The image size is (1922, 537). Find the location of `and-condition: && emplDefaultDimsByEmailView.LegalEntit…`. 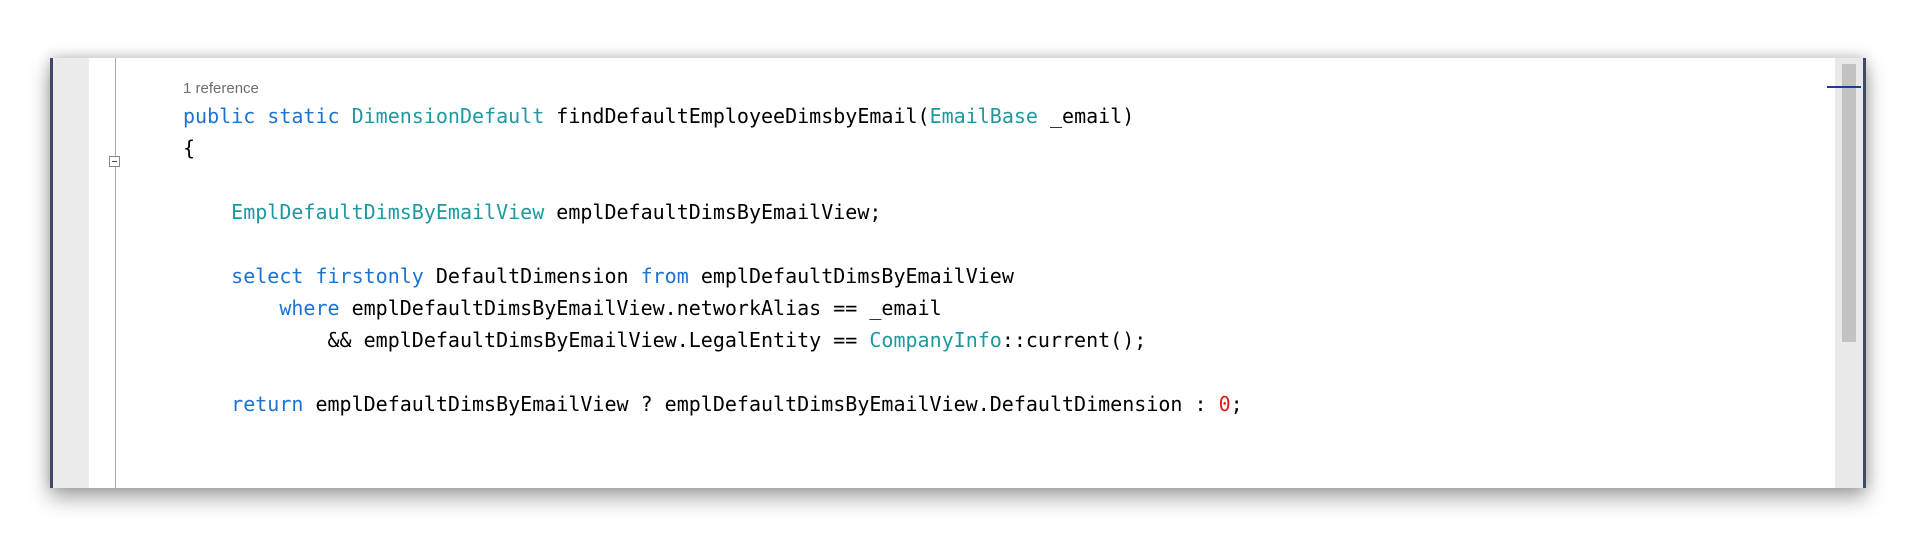

and-condition: && emplDefaultDimsByEmailView.LegalEntit… is located at coordinates (592, 340).